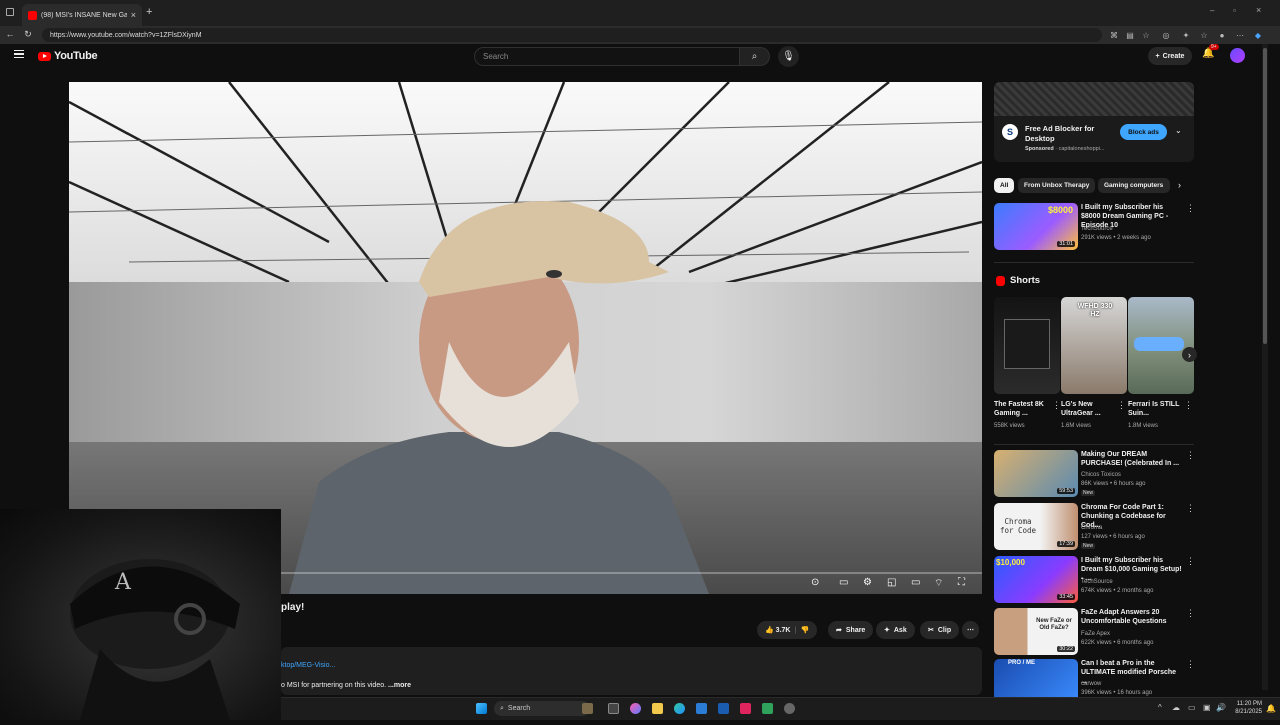  What do you see at coordinates (1113, 537) in the screenshot?
I see `video-meta: 127 views • 6 hours ago` at bounding box center [1113, 537].